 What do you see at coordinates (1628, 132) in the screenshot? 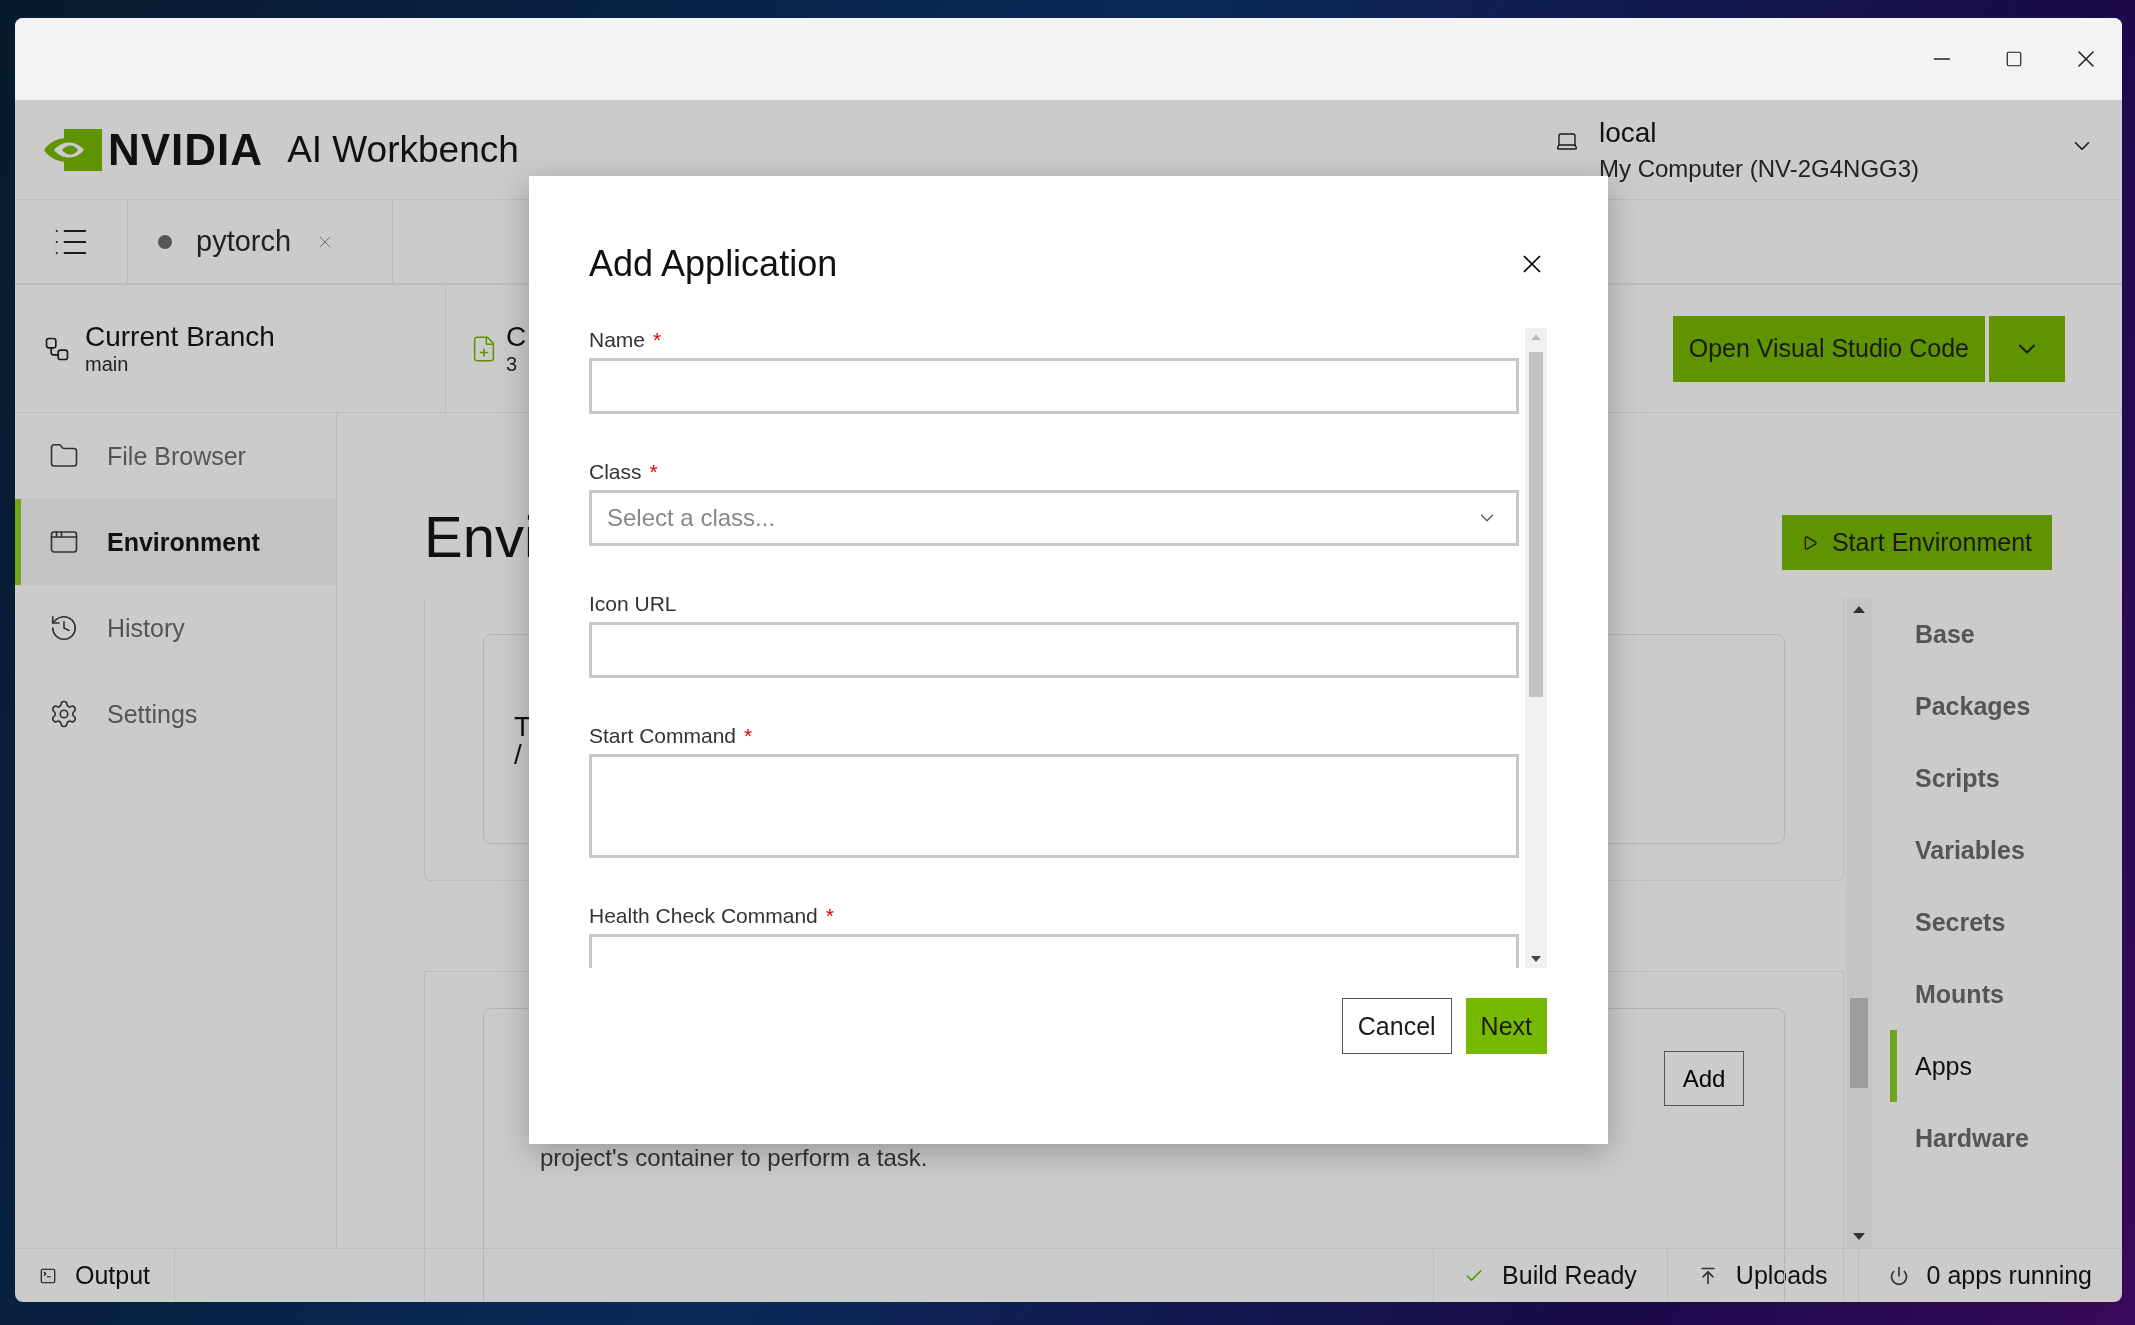
I see `location-name: local` at bounding box center [1628, 132].